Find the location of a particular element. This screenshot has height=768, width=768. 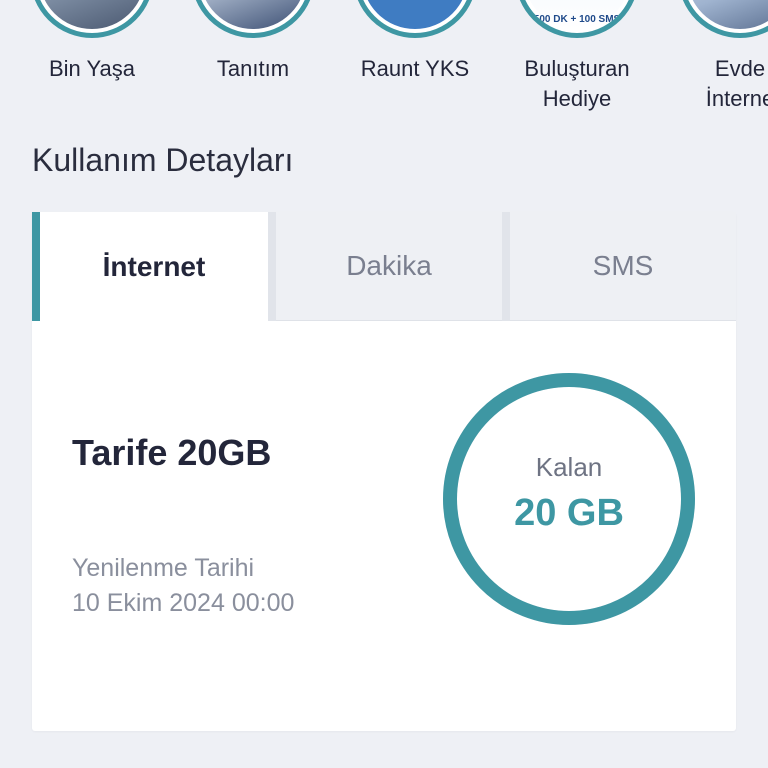

story-thumb-text: 500 DK + 100 SMS is located at coordinates (577, 19).